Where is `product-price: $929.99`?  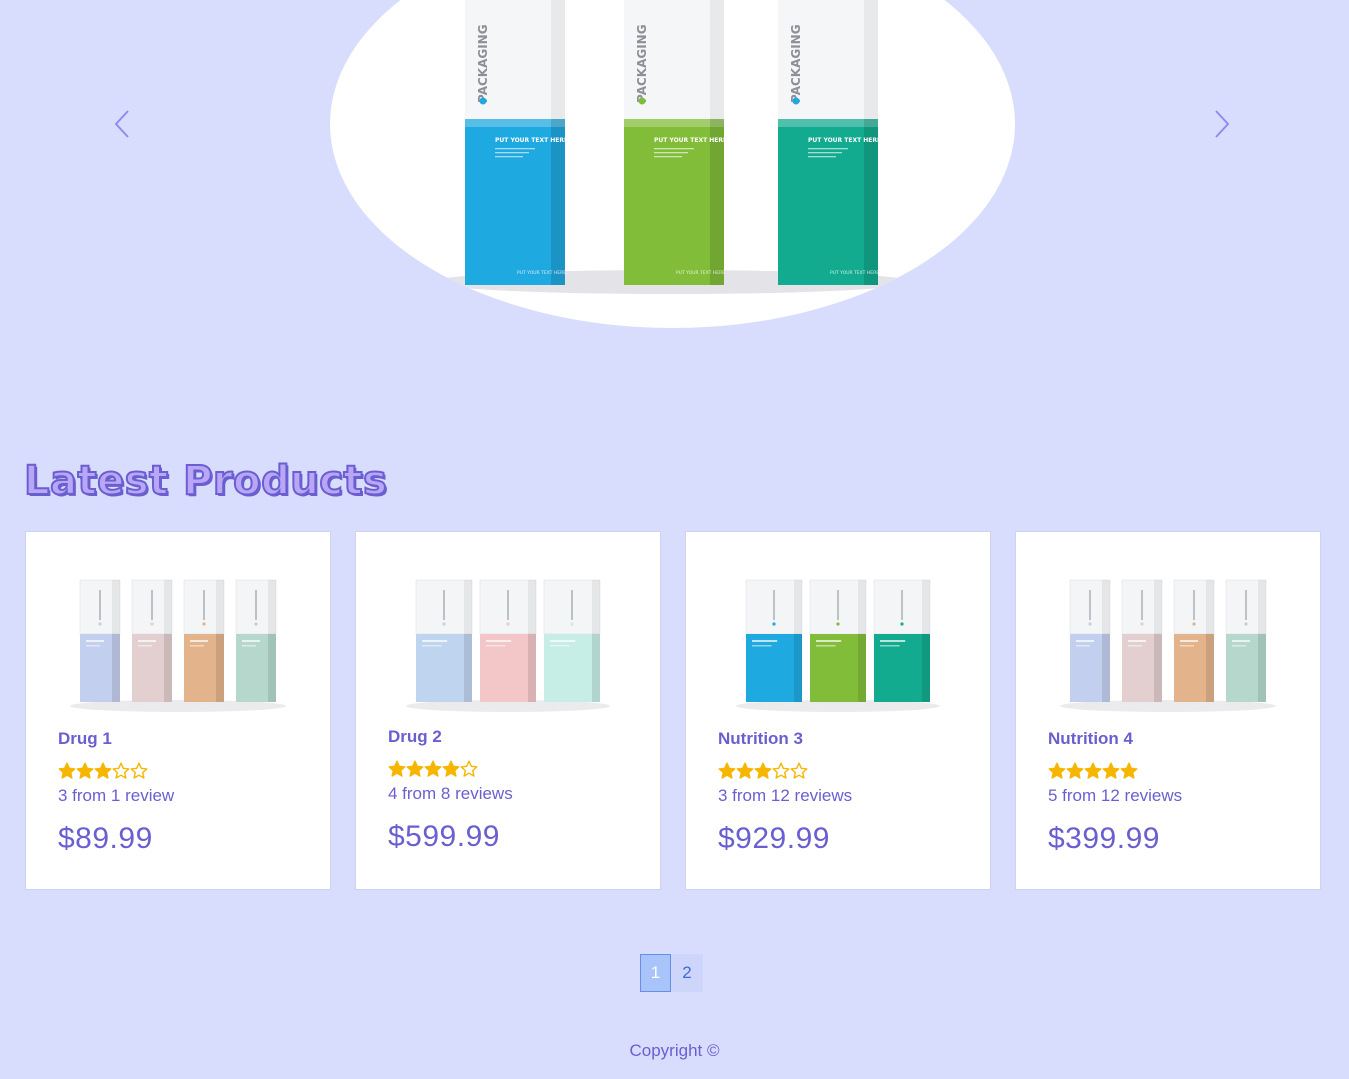 product-price: $929.99 is located at coordinates (774, 838).